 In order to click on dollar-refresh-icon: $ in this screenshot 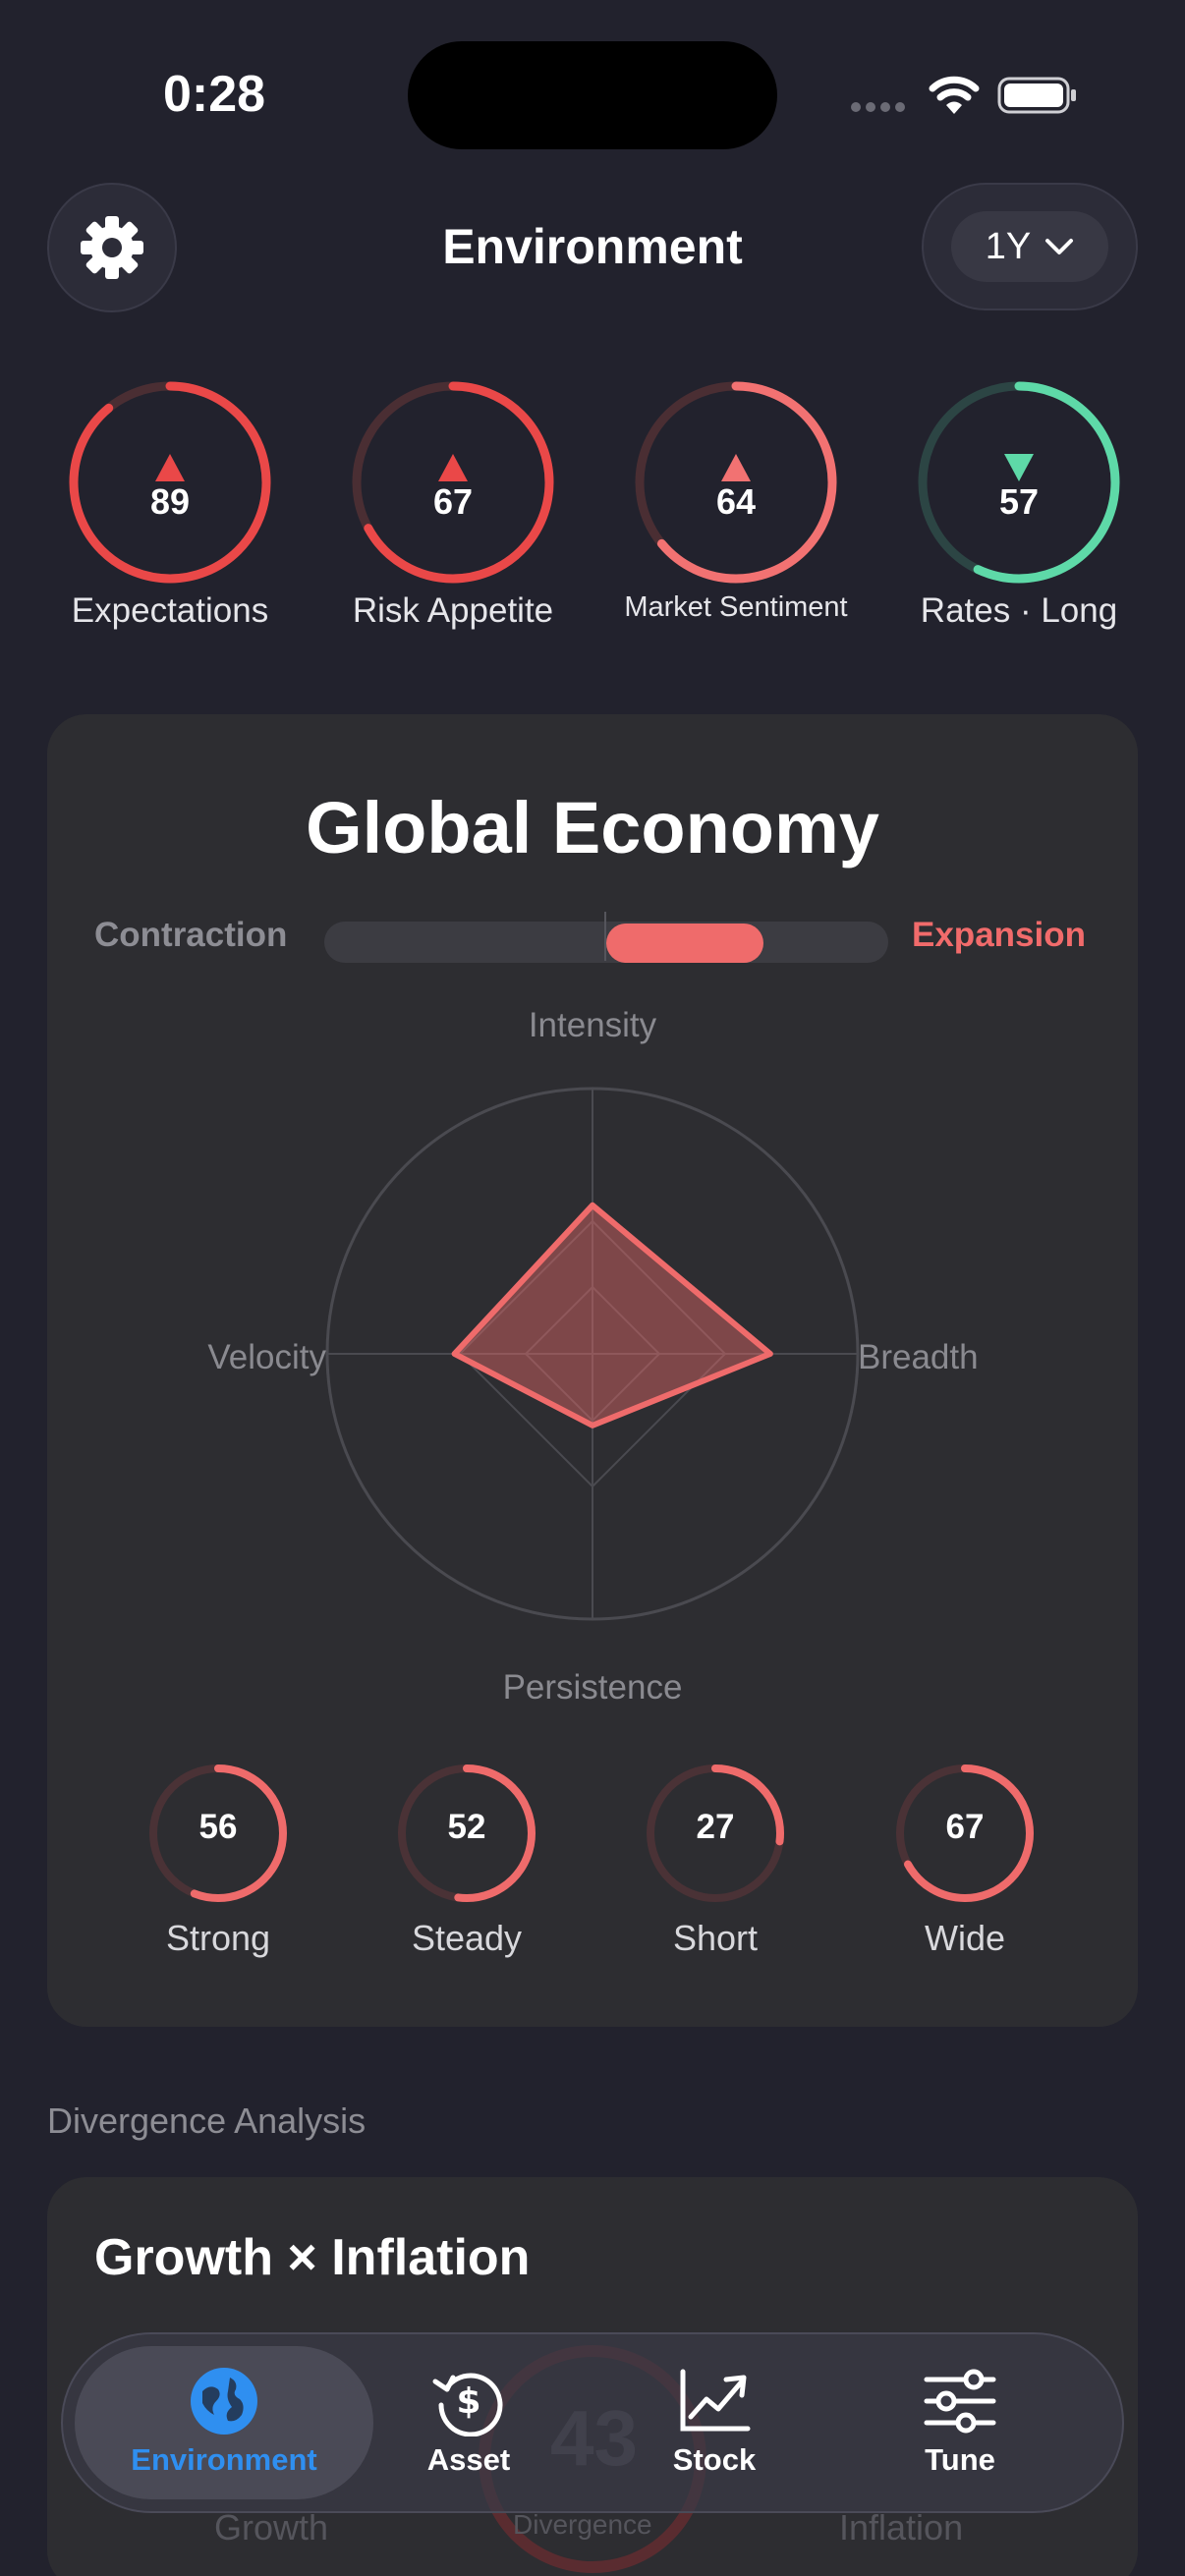, I will do `click(468, 2404)`.